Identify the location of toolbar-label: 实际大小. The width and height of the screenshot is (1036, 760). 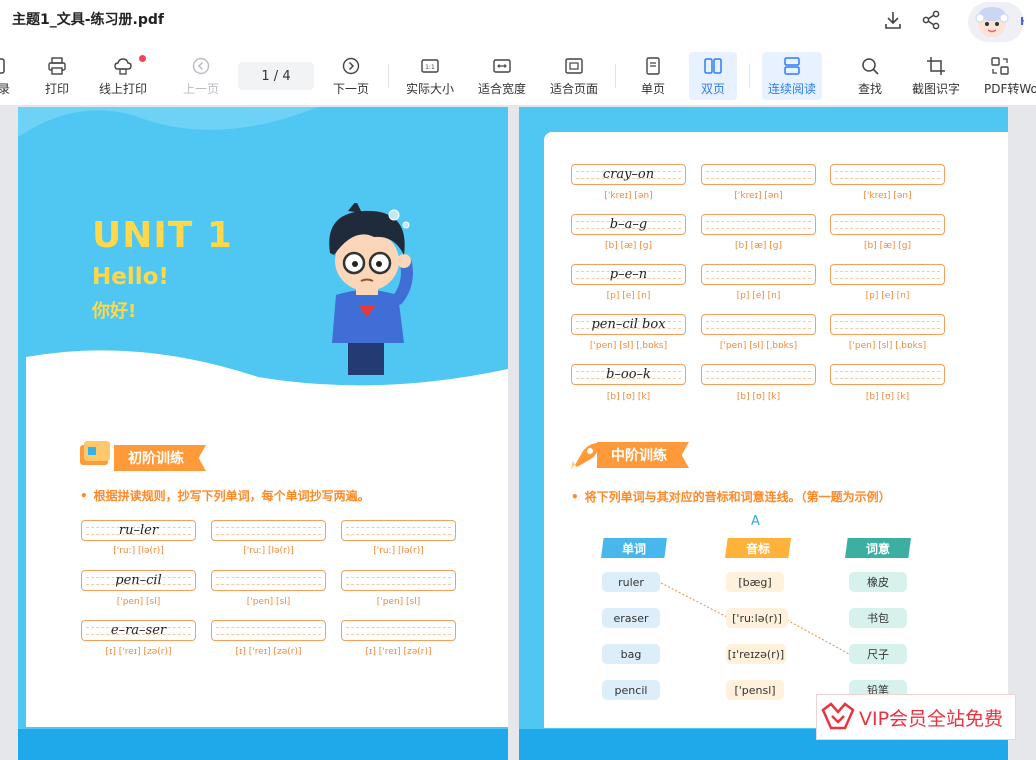
(429, 89).